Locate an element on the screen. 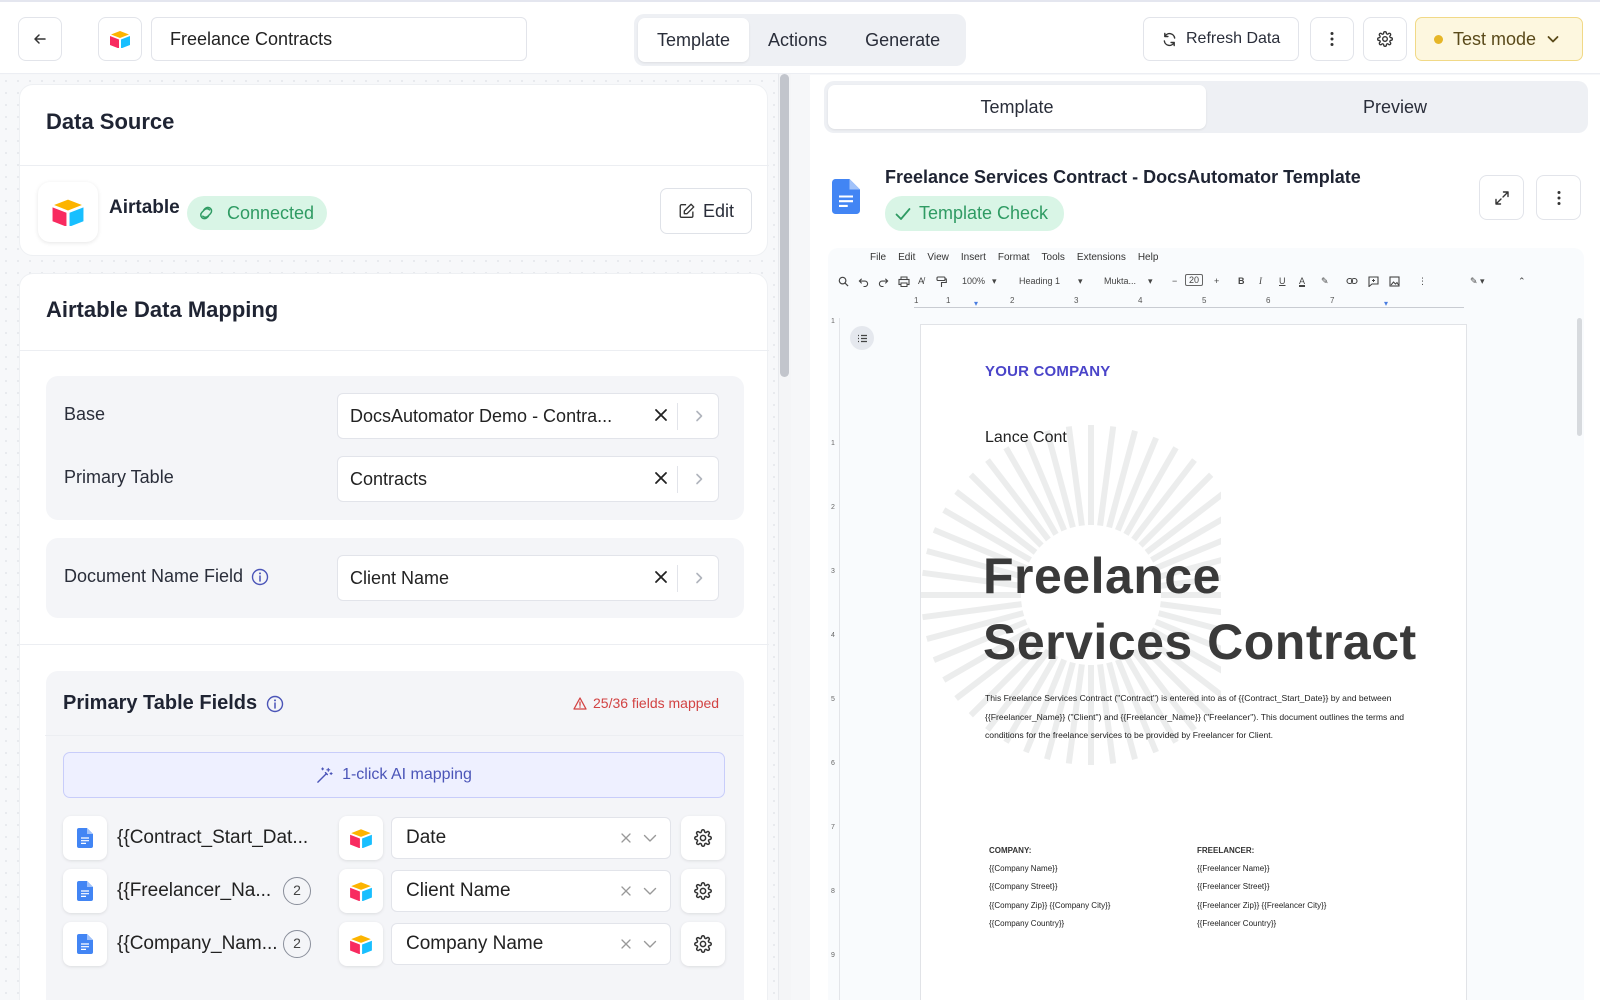 The width and height of the screenshot is (1600, 1000). editing-mode-icon: ✎ ▾ is located at coordinates (1477, 281).